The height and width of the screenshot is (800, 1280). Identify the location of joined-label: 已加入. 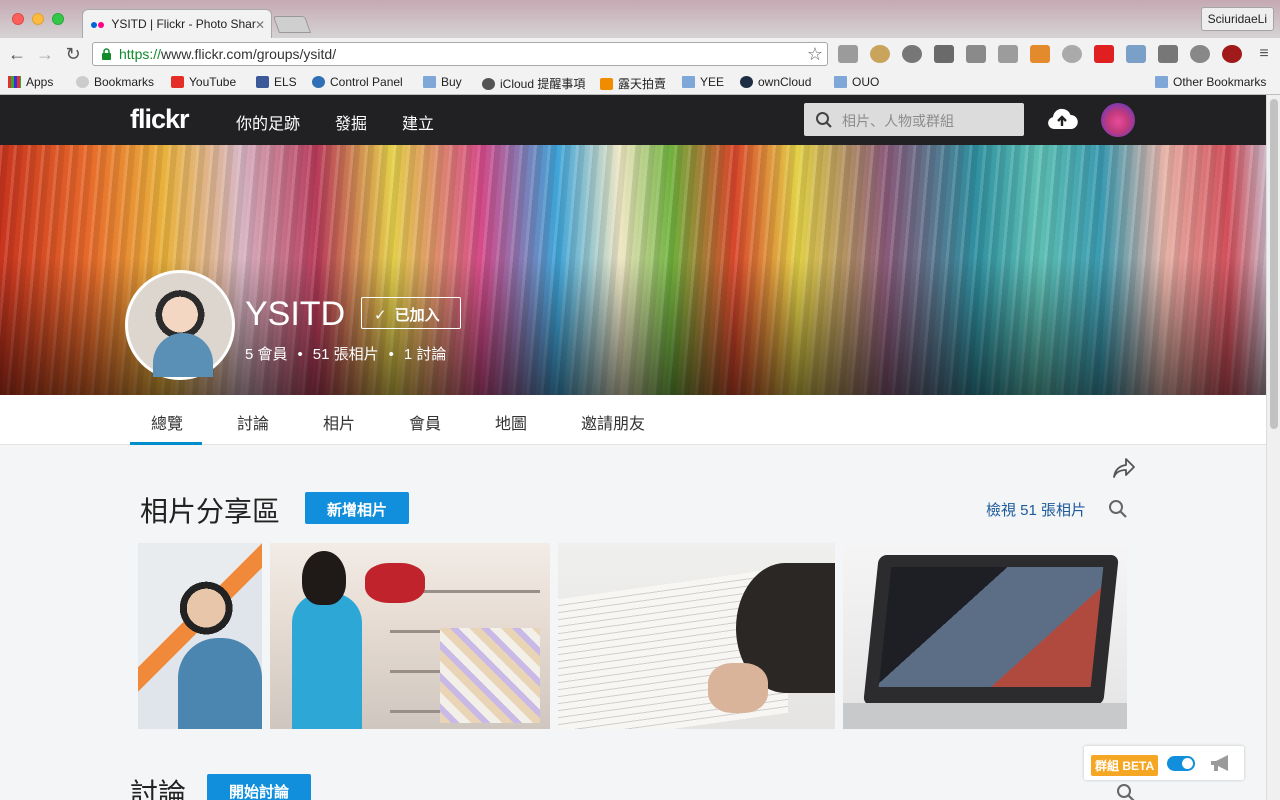
(417, 315).